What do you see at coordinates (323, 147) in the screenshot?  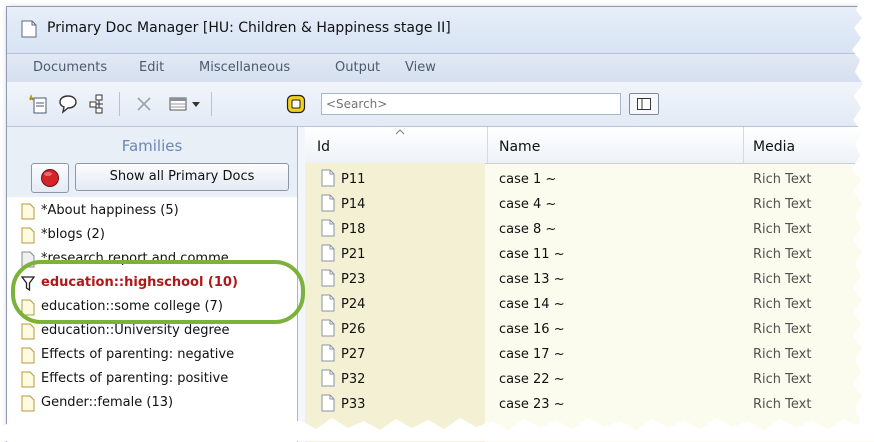 I see `column-header-id: Id` at bounding box center [323, 147].